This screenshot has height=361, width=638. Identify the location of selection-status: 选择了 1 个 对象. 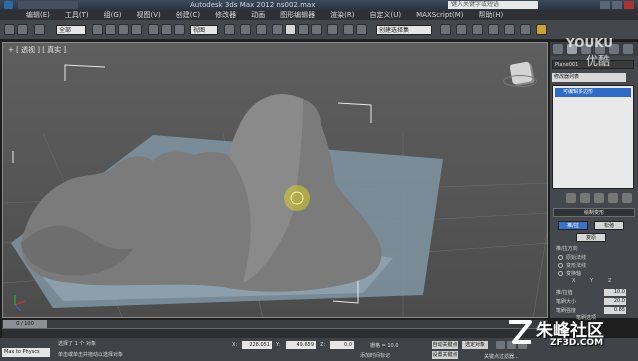
(77, 344).